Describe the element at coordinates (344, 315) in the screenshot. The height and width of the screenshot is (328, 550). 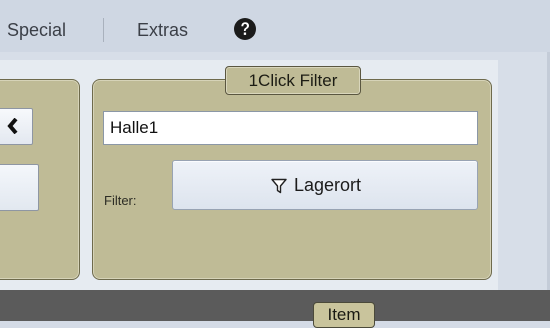
I see `item-tab: Item` at that location.